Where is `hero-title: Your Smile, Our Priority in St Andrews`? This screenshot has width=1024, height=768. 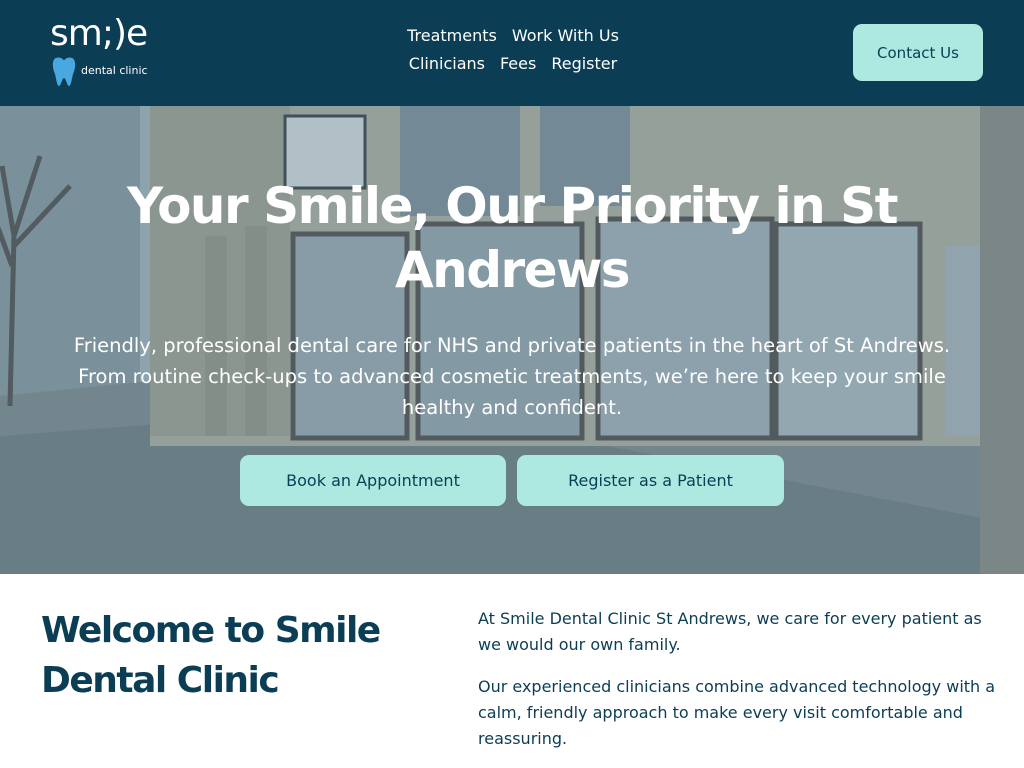
hero-title: Your Smile, Our Priority in St Andrews is located at coordinates (512, 238).